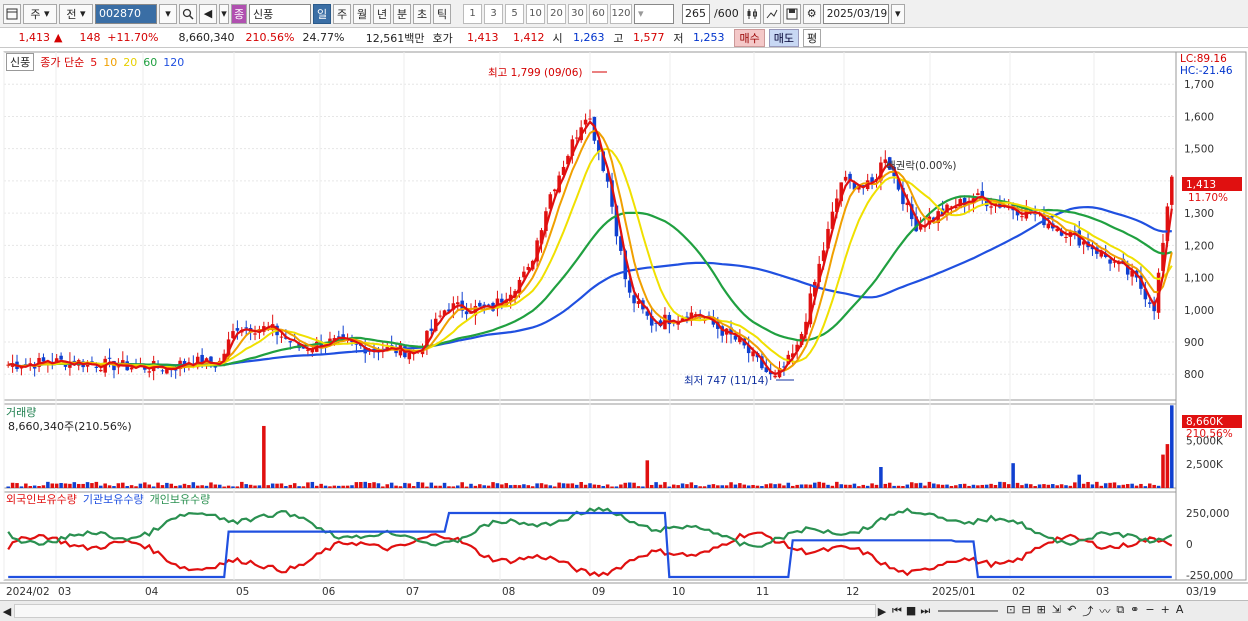 The image size is (1248, 621). I want to click on layout-icon: ⊡, so click(1010, 611).